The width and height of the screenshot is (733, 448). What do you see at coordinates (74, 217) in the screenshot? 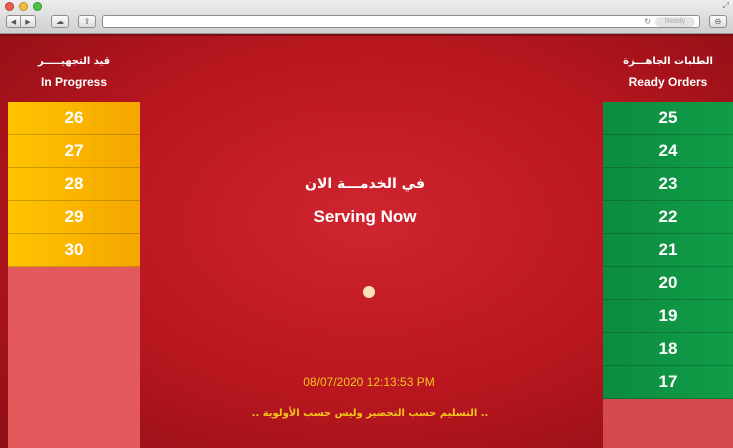
I see `in-progress-order: 29` at bounding box center [74, 217].